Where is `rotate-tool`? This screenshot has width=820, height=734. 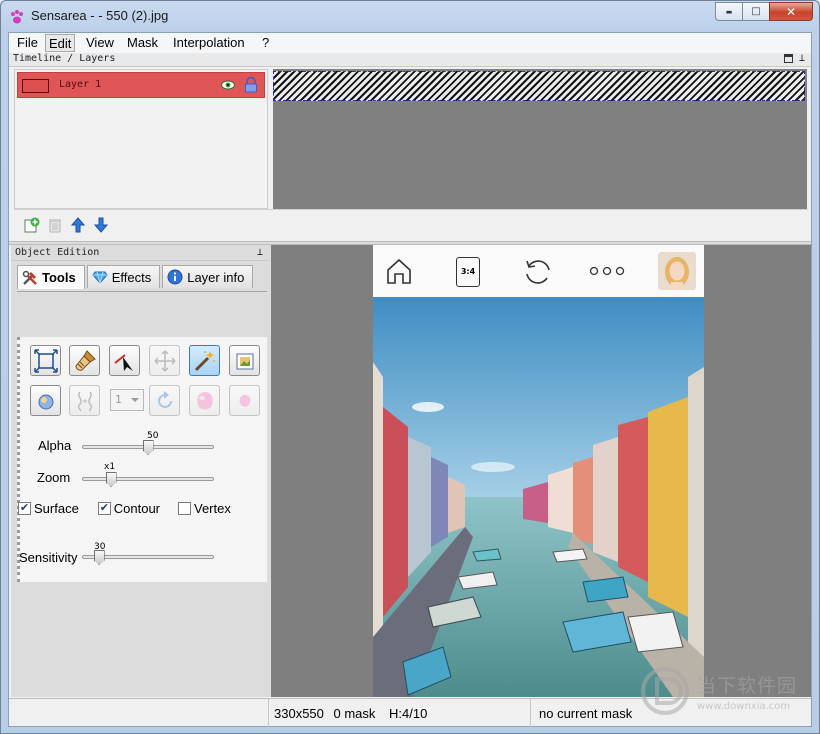
rotate-tool is located at coordinates (164, 400).